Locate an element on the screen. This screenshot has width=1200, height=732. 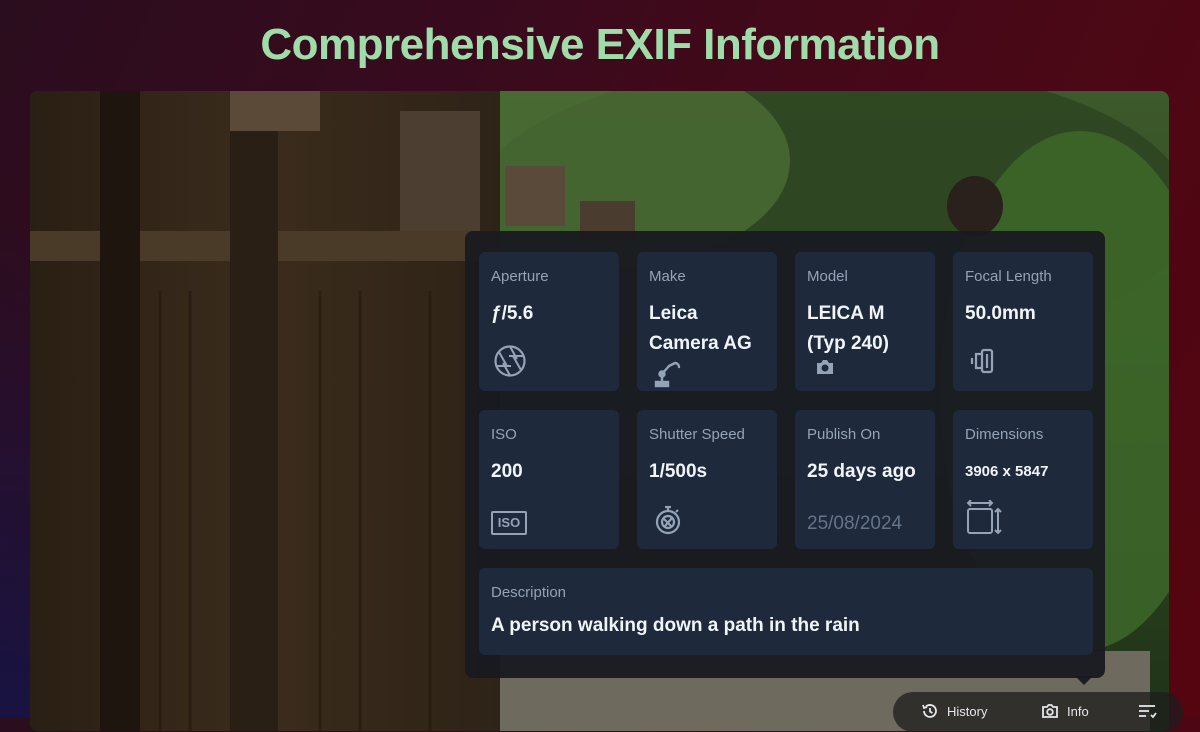
aperture-label: Aperture is located at coordinates (520, 276).